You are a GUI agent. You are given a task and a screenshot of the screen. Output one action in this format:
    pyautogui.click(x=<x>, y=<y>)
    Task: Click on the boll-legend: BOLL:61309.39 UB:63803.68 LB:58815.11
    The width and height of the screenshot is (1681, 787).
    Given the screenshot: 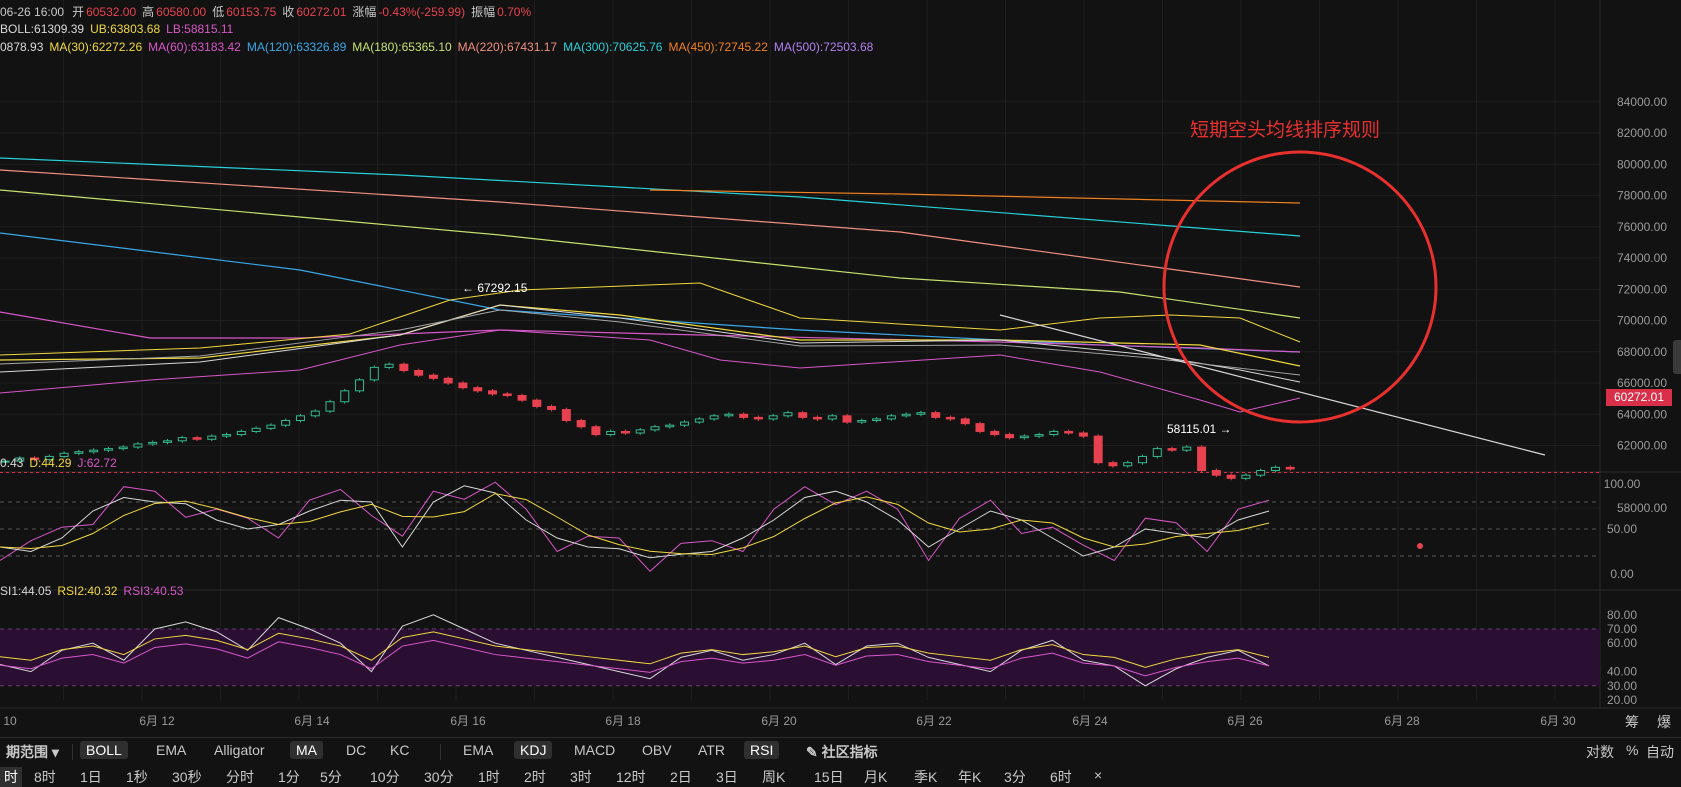 What is the action you would take?
    pyautogui.click(x=119, y=29)
    